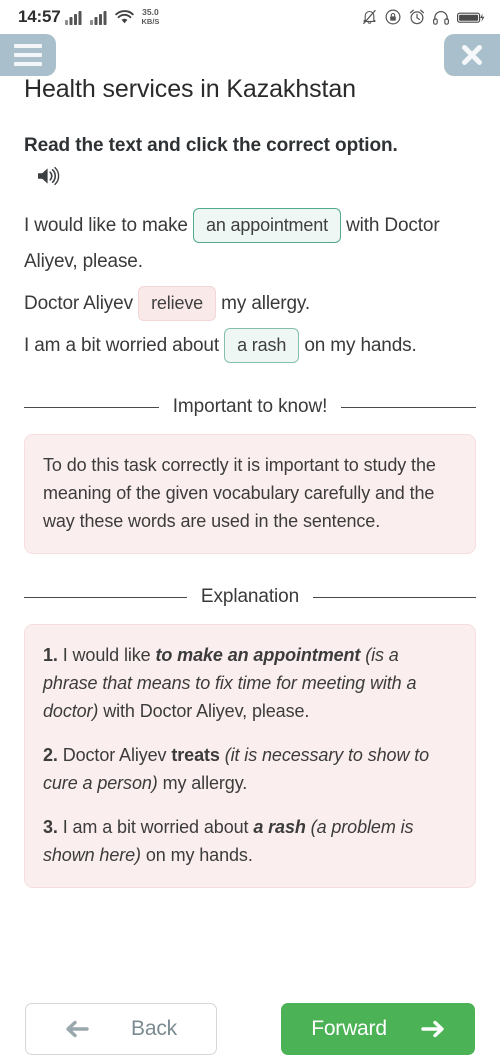 The height and width of the screenshot is (1055, 500). What do you see at coordinates (121, 1029) in the screenshot?
I see `back-button: Back` at bounding box center [121, 1029].